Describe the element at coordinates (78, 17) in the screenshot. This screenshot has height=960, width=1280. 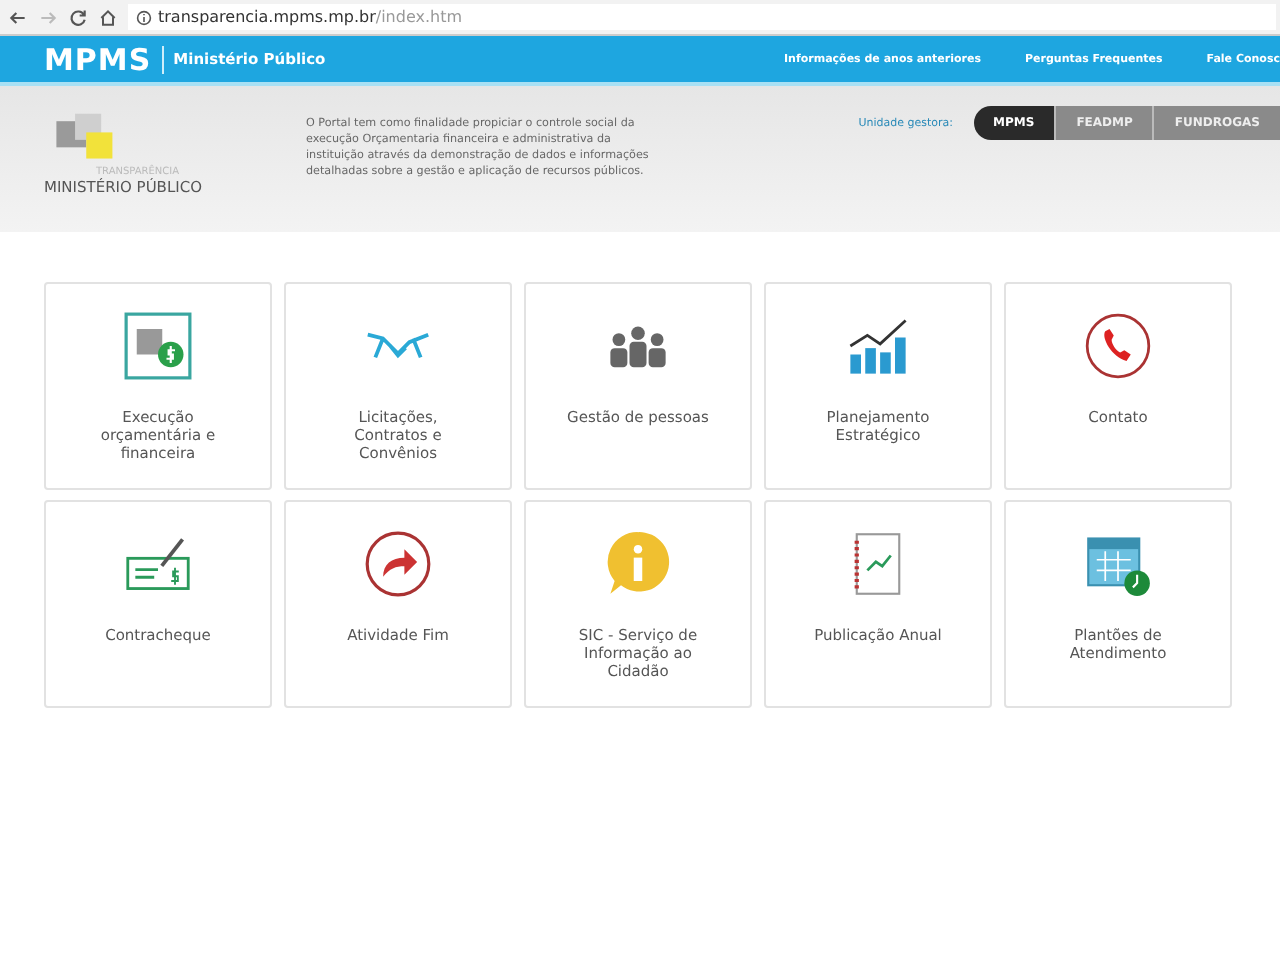
I see `reload-icon` at that location.